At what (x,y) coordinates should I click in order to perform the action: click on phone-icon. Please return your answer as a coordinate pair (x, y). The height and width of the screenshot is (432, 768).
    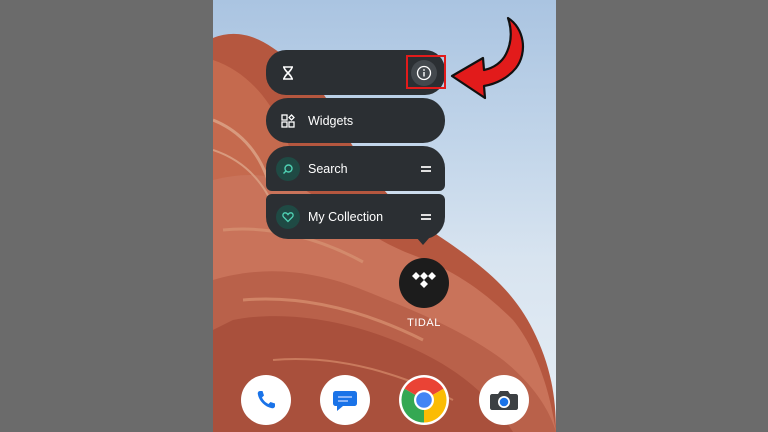
    Looking at the image, I should click on (266, 400).